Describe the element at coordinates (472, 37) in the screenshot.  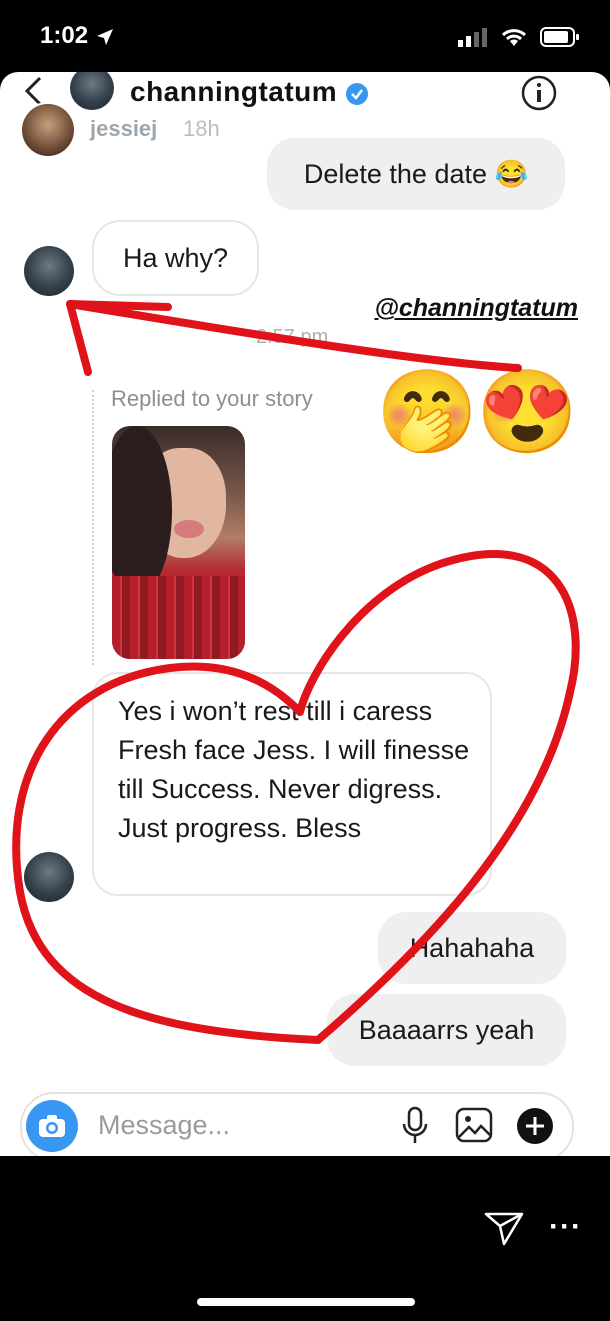
I see `signal-icon` at that location.